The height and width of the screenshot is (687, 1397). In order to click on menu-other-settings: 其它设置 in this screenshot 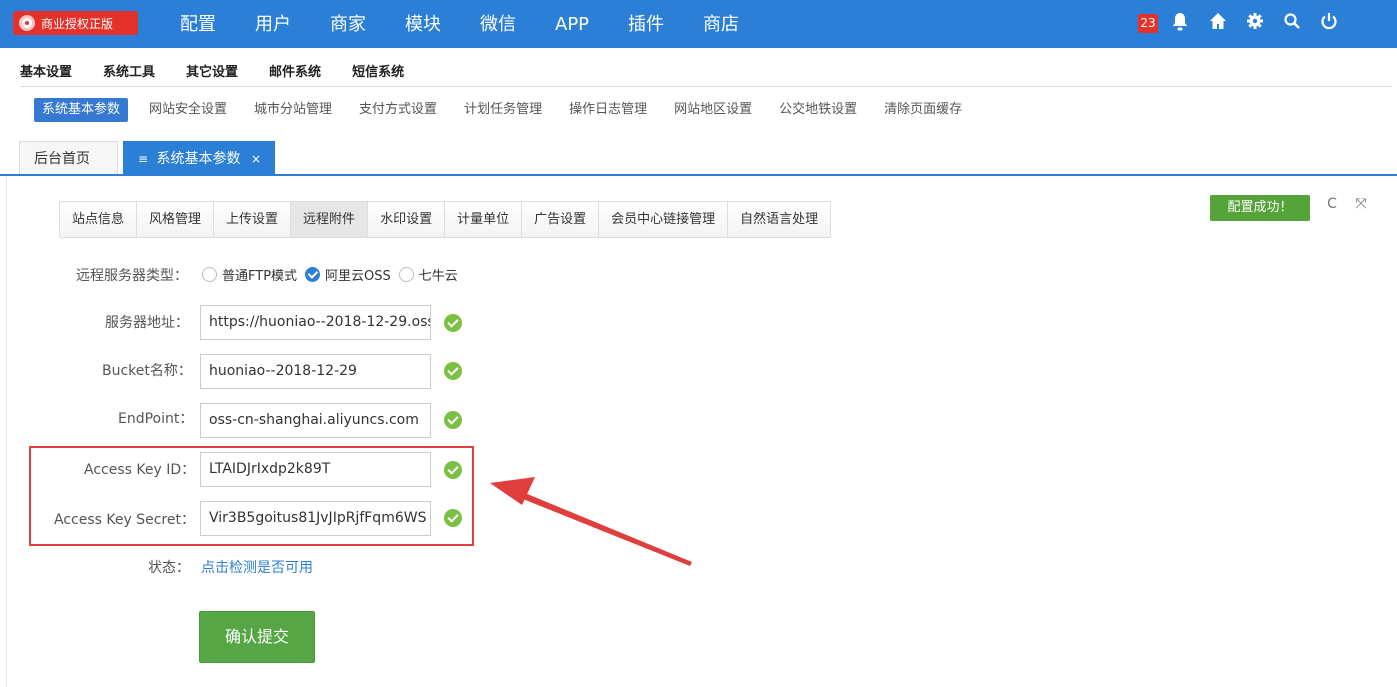, I will do `click(212, 72)`.